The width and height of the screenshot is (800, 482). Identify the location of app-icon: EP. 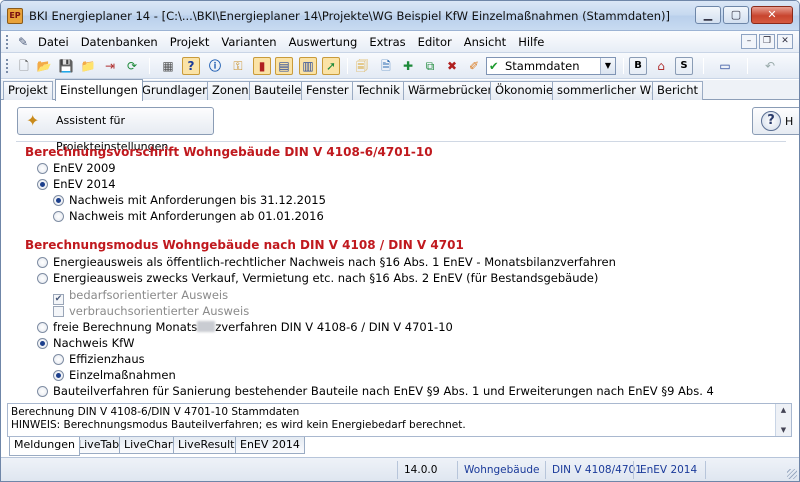
(15, 16).